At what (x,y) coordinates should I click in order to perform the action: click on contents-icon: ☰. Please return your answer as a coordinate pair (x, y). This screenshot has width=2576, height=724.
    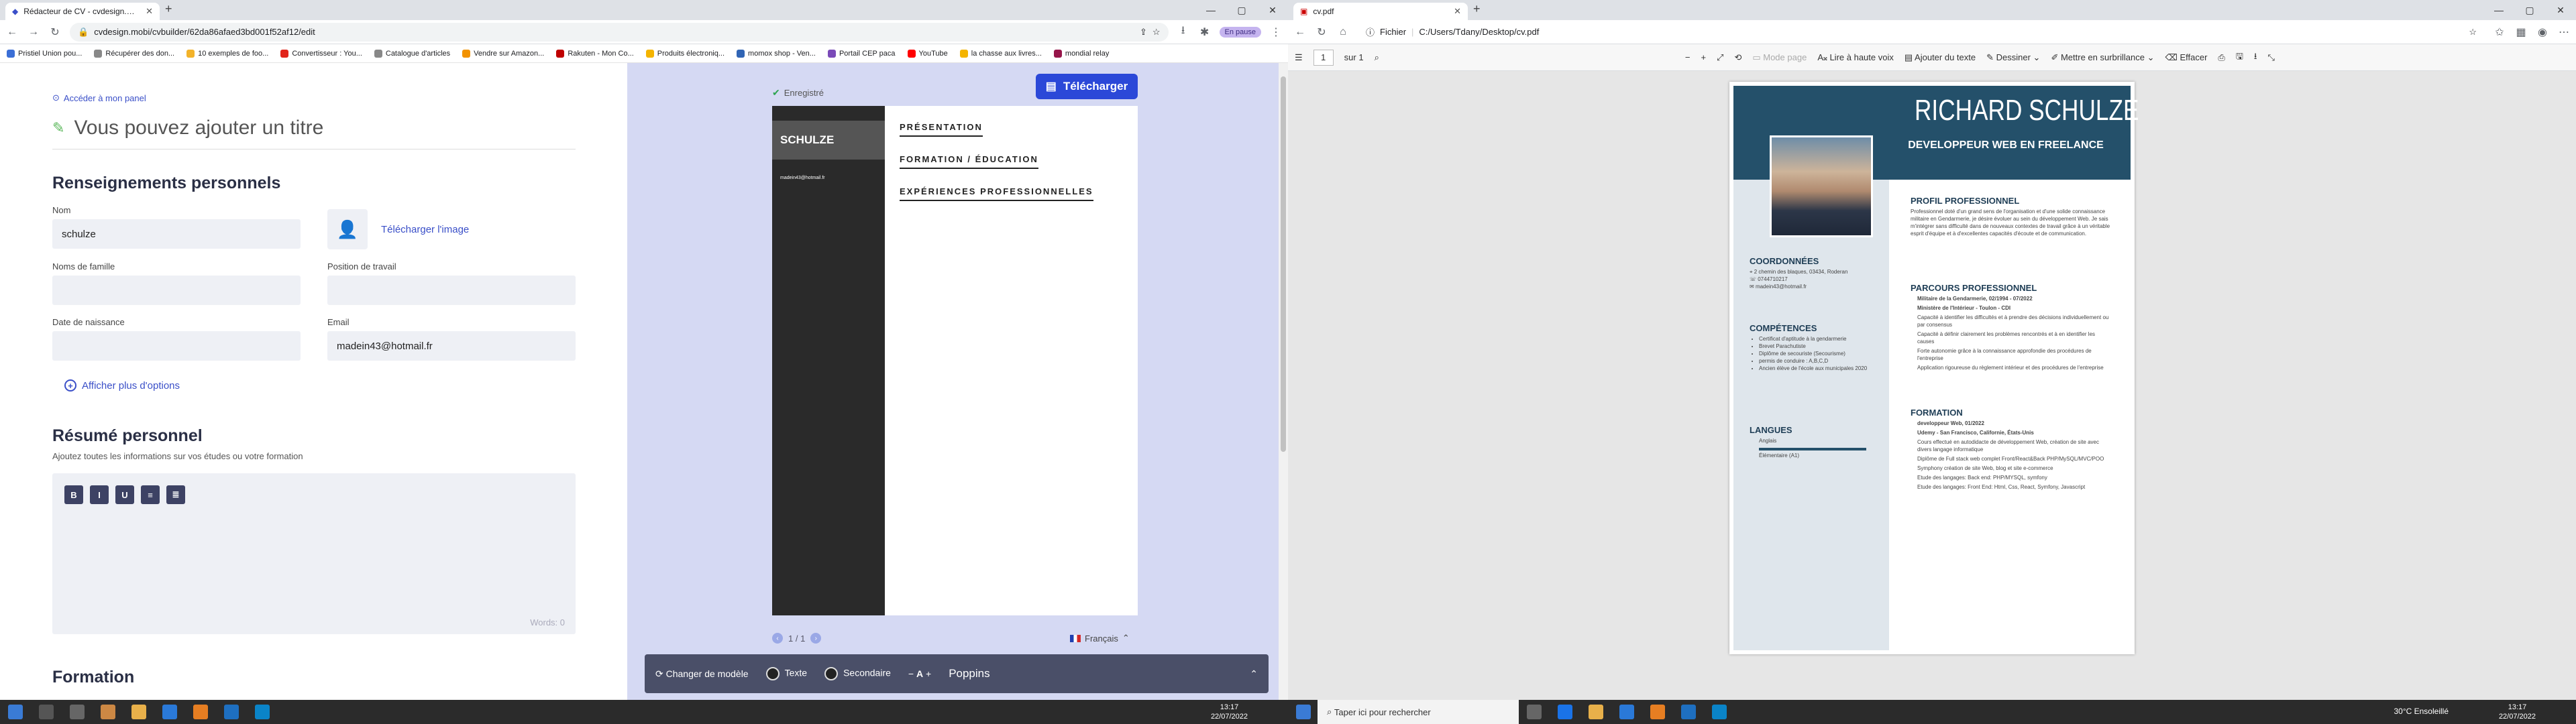
    Looking at the image, I should click on (1299, 57).